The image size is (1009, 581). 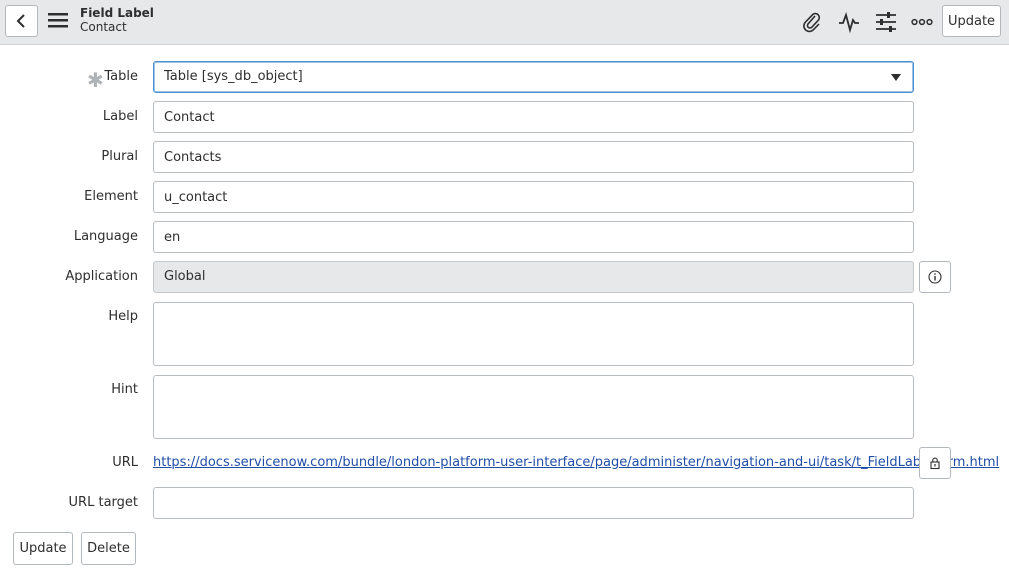 I want to click on record-type-title: Field Label, so click(x=117, y=13).